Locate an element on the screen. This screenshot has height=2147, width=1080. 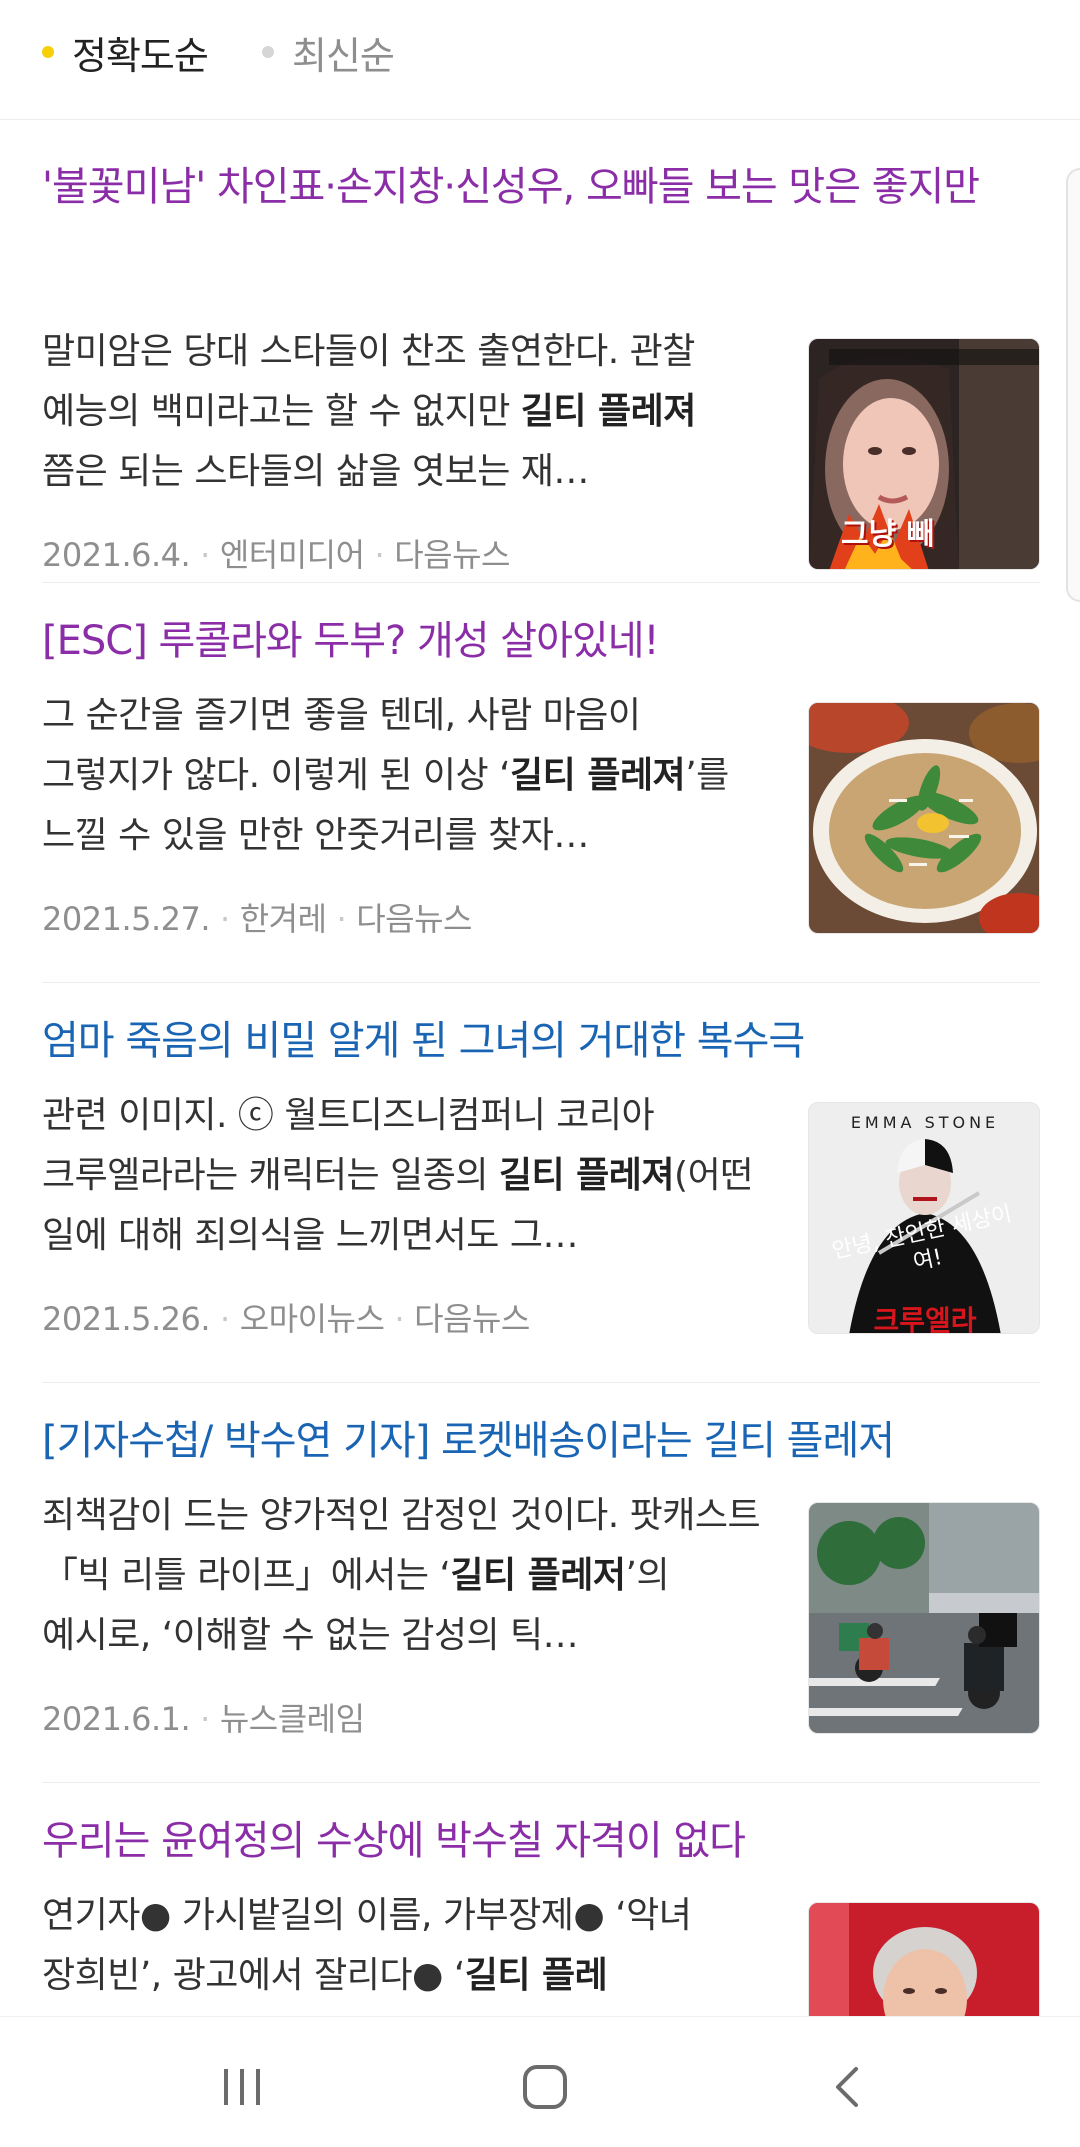
news-title: 엄마 죽음의 비밀 알게 된 그녀의 거대한 복수극 is located at coordinates (541, 1041).